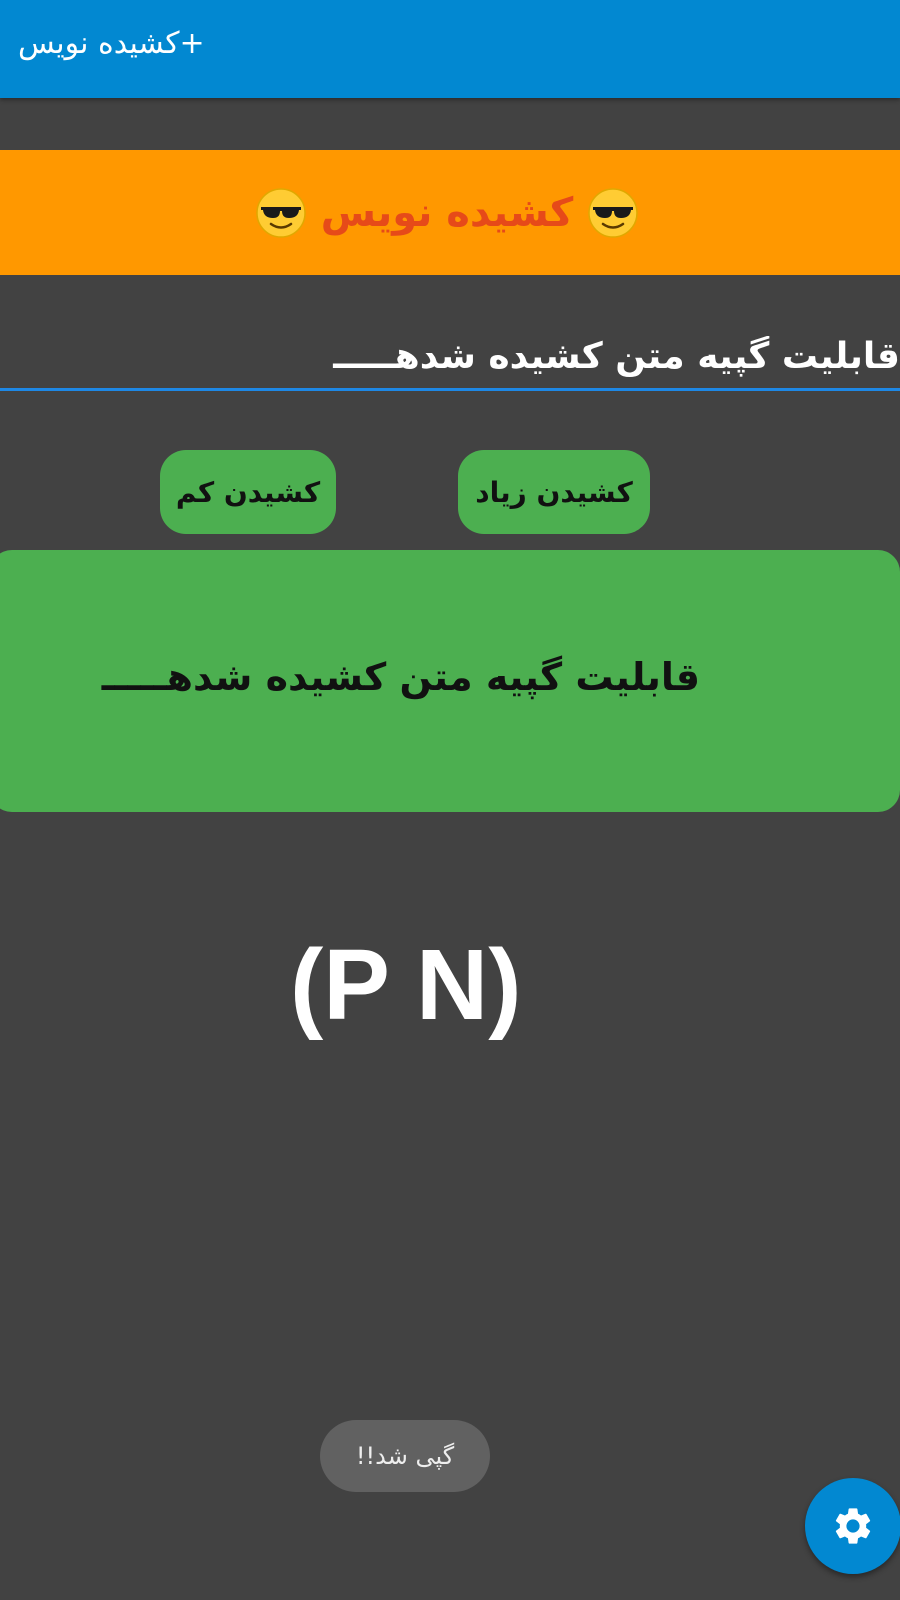 Image resolution: width=900 pixels, height=1600 pixels. I want to click on banner-content: کشیده نویس, so click(447, 213).